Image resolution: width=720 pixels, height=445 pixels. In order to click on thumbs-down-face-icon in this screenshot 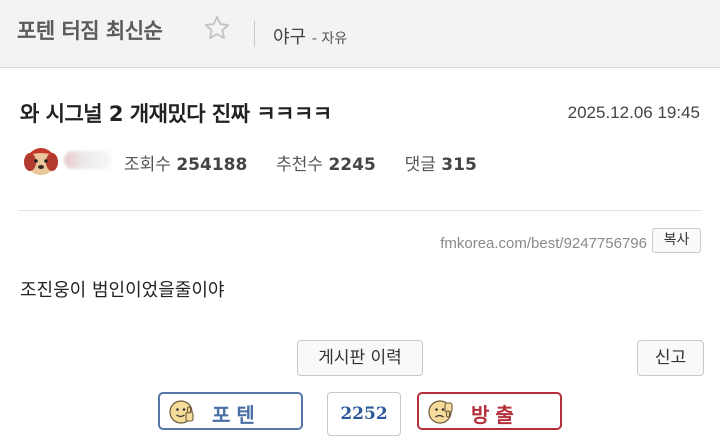, I will do `click(440, 412)`.